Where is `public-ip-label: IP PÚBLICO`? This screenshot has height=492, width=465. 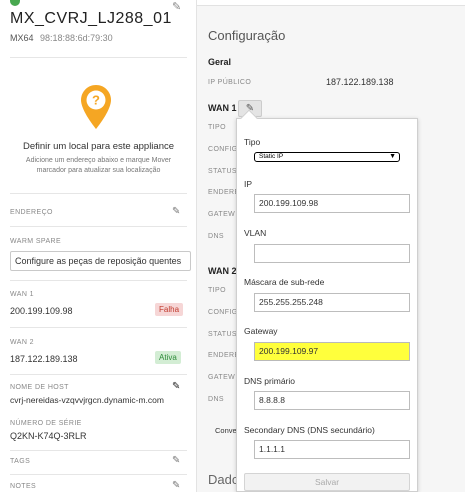 public-ip-label: IP PÚBLICO is located at coordinates (230, 82).